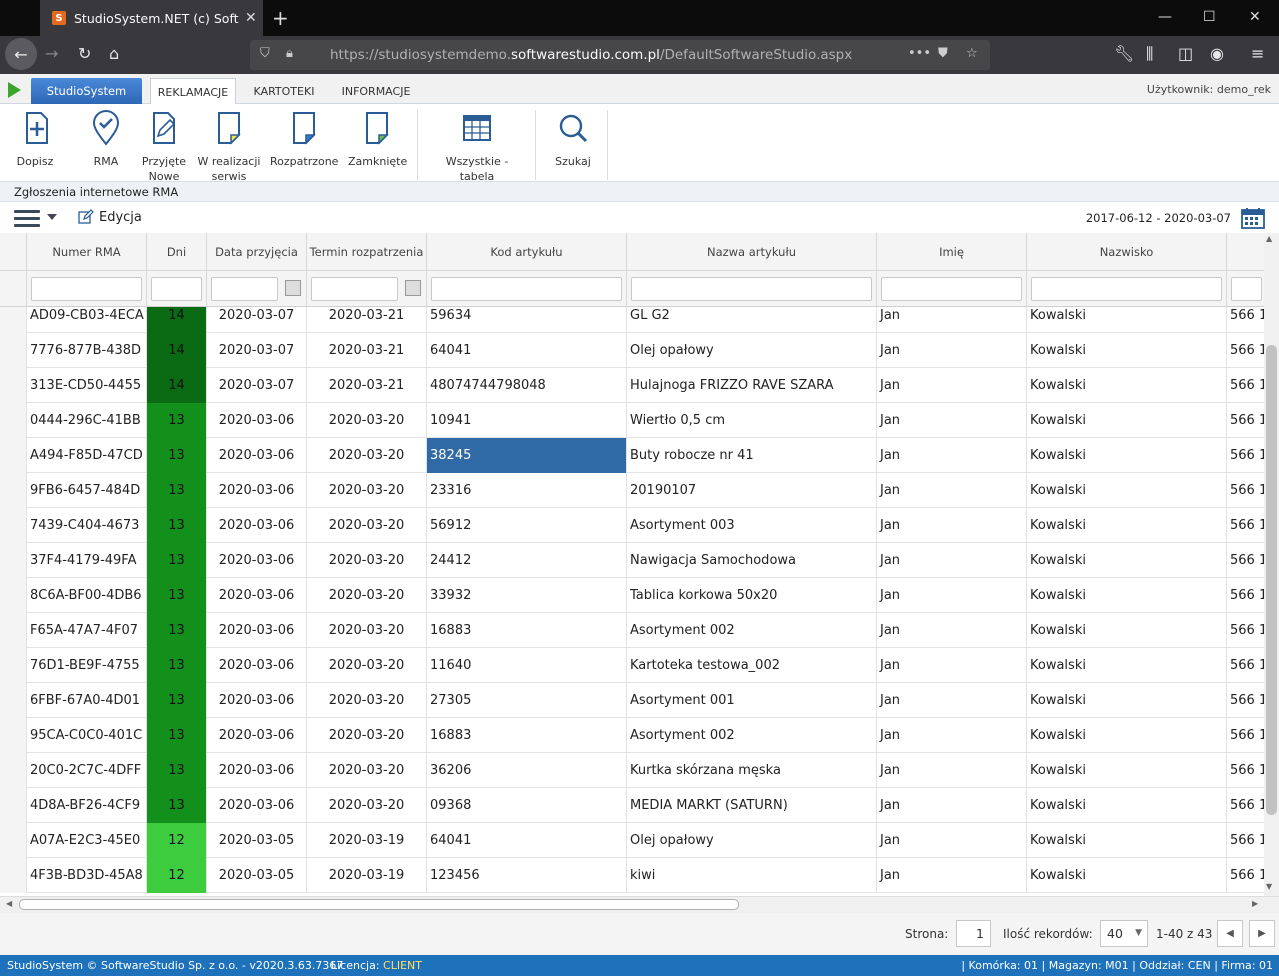 Image resolution: width=1279 pixels, height=976 pixels. I want to click on cell-nazwa-artykulu: Asortyment 002, so click(752, 735).